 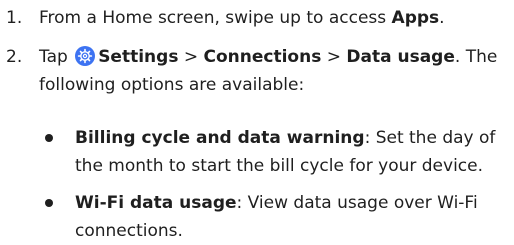 I want to click on gear-icon, so click(x=85, y=56).